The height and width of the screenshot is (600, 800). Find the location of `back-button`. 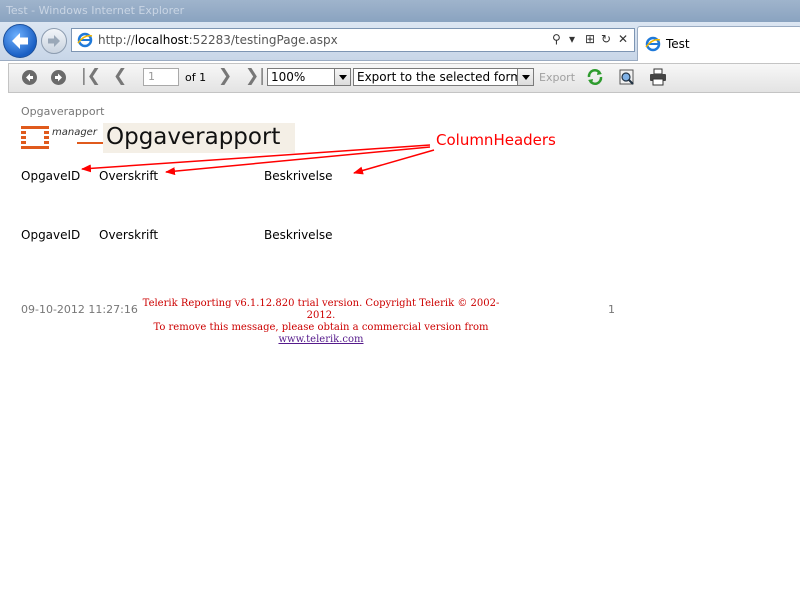

back-button is located at coordinates (20, 41).